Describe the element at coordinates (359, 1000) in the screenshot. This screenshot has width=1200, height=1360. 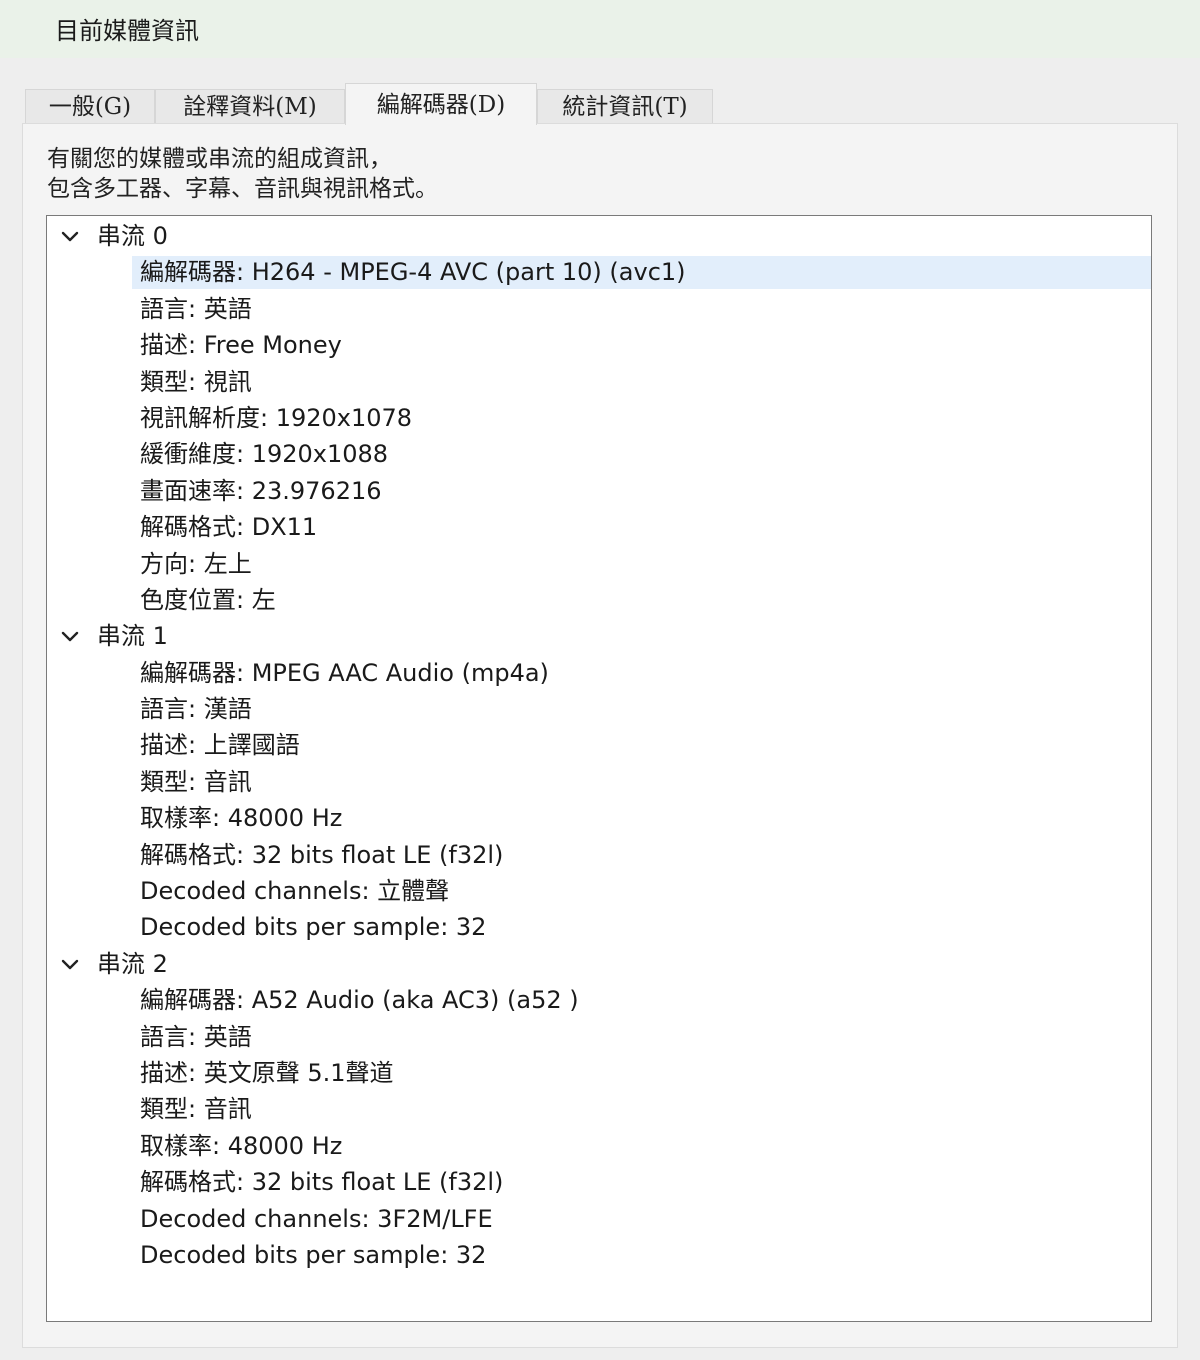
I see `tree-item-label: 編解碼器: A52 Audio (aka AC3) (a52 )` at that location.